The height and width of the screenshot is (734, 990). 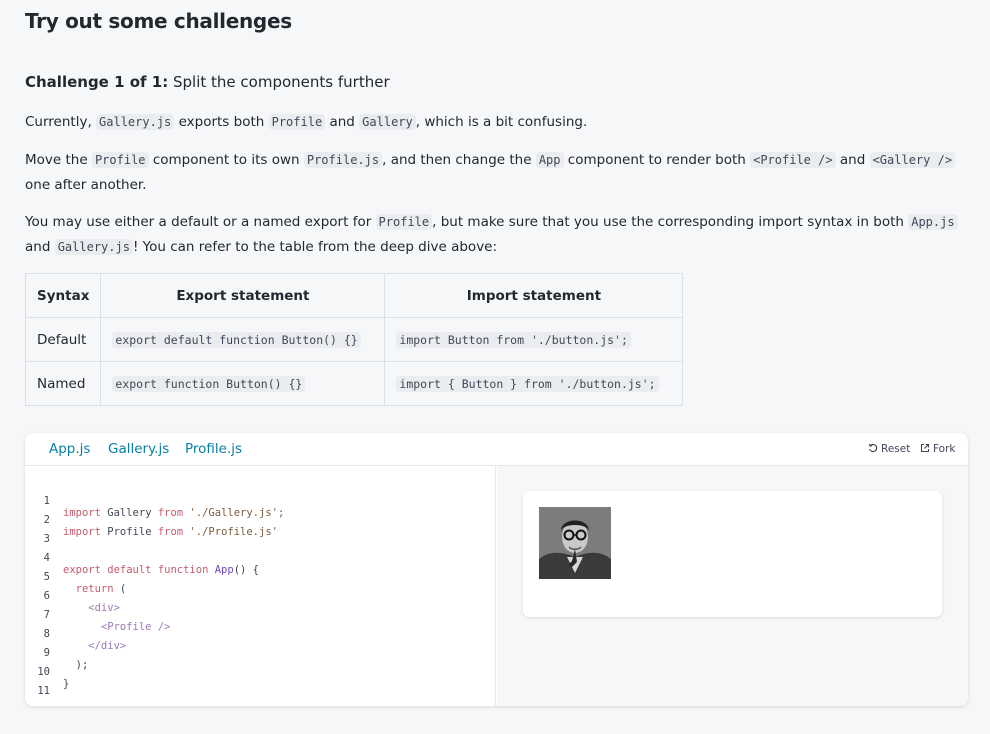 I want to click on text: exports both, so click(x=221, y=122).